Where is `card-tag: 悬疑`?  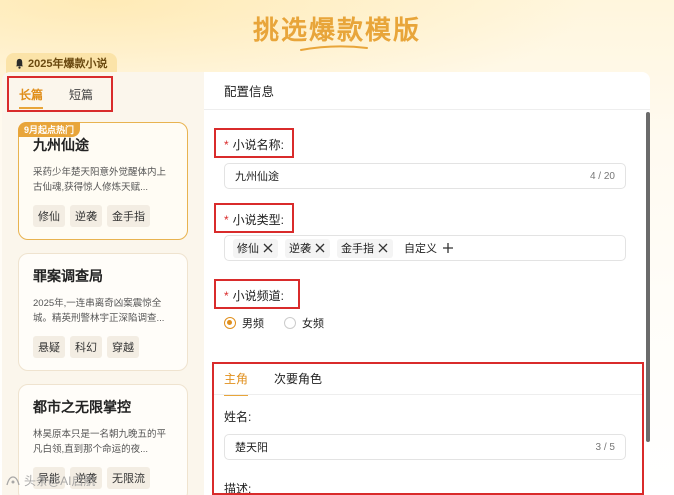 card-tag: 悬疑 is located at coordinates (49, 347).